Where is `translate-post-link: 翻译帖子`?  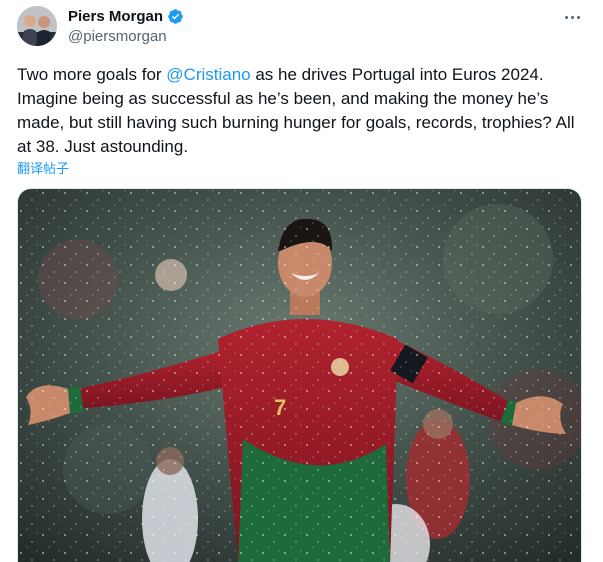 translate-post-link: 翻译帖子 is located at coordinates (43, 167).